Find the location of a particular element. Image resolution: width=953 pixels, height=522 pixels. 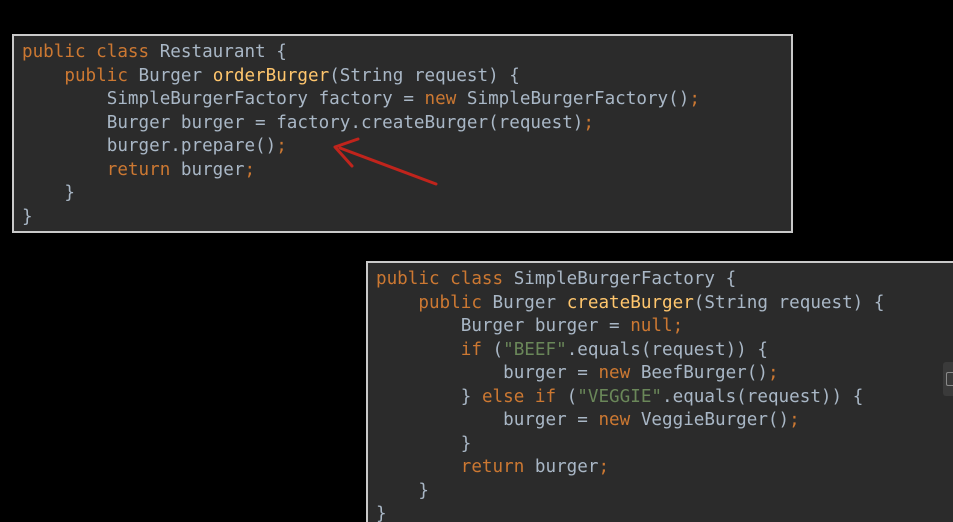

code-token: SimpleBurgerFactory { is located at coordinates (620, 279).